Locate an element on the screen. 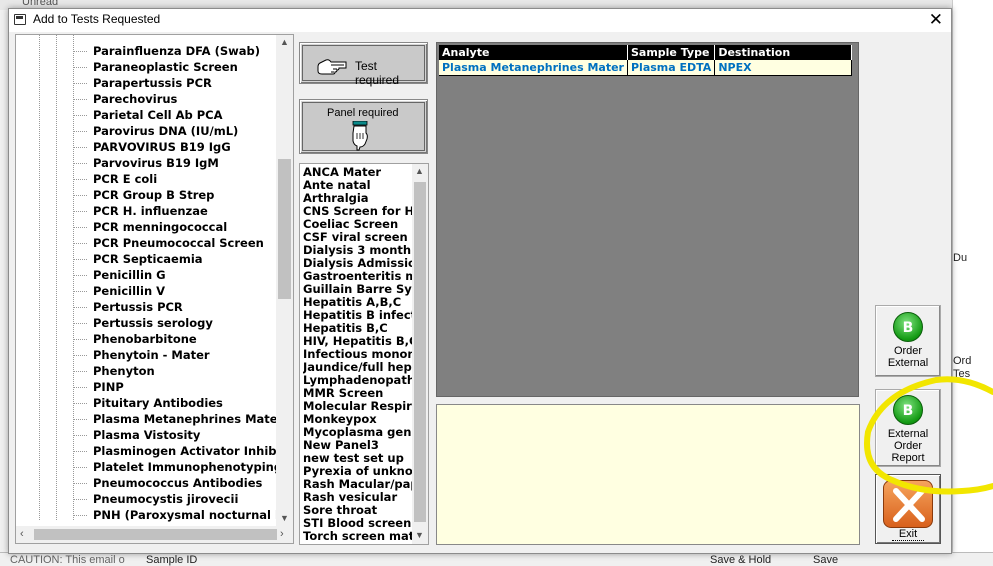  exit-button: Exit is located at coordinates (908, 509).